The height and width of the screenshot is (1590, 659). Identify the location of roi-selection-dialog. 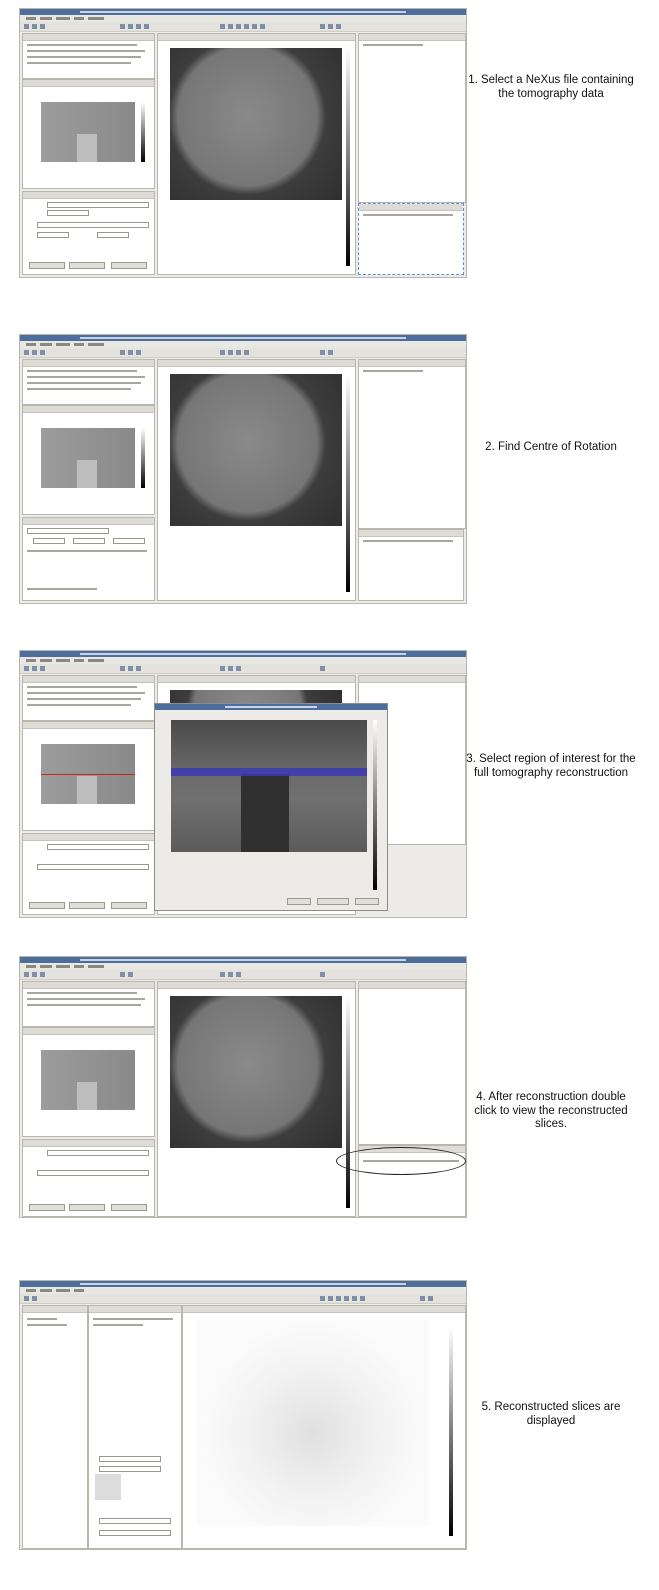
(271, 807).